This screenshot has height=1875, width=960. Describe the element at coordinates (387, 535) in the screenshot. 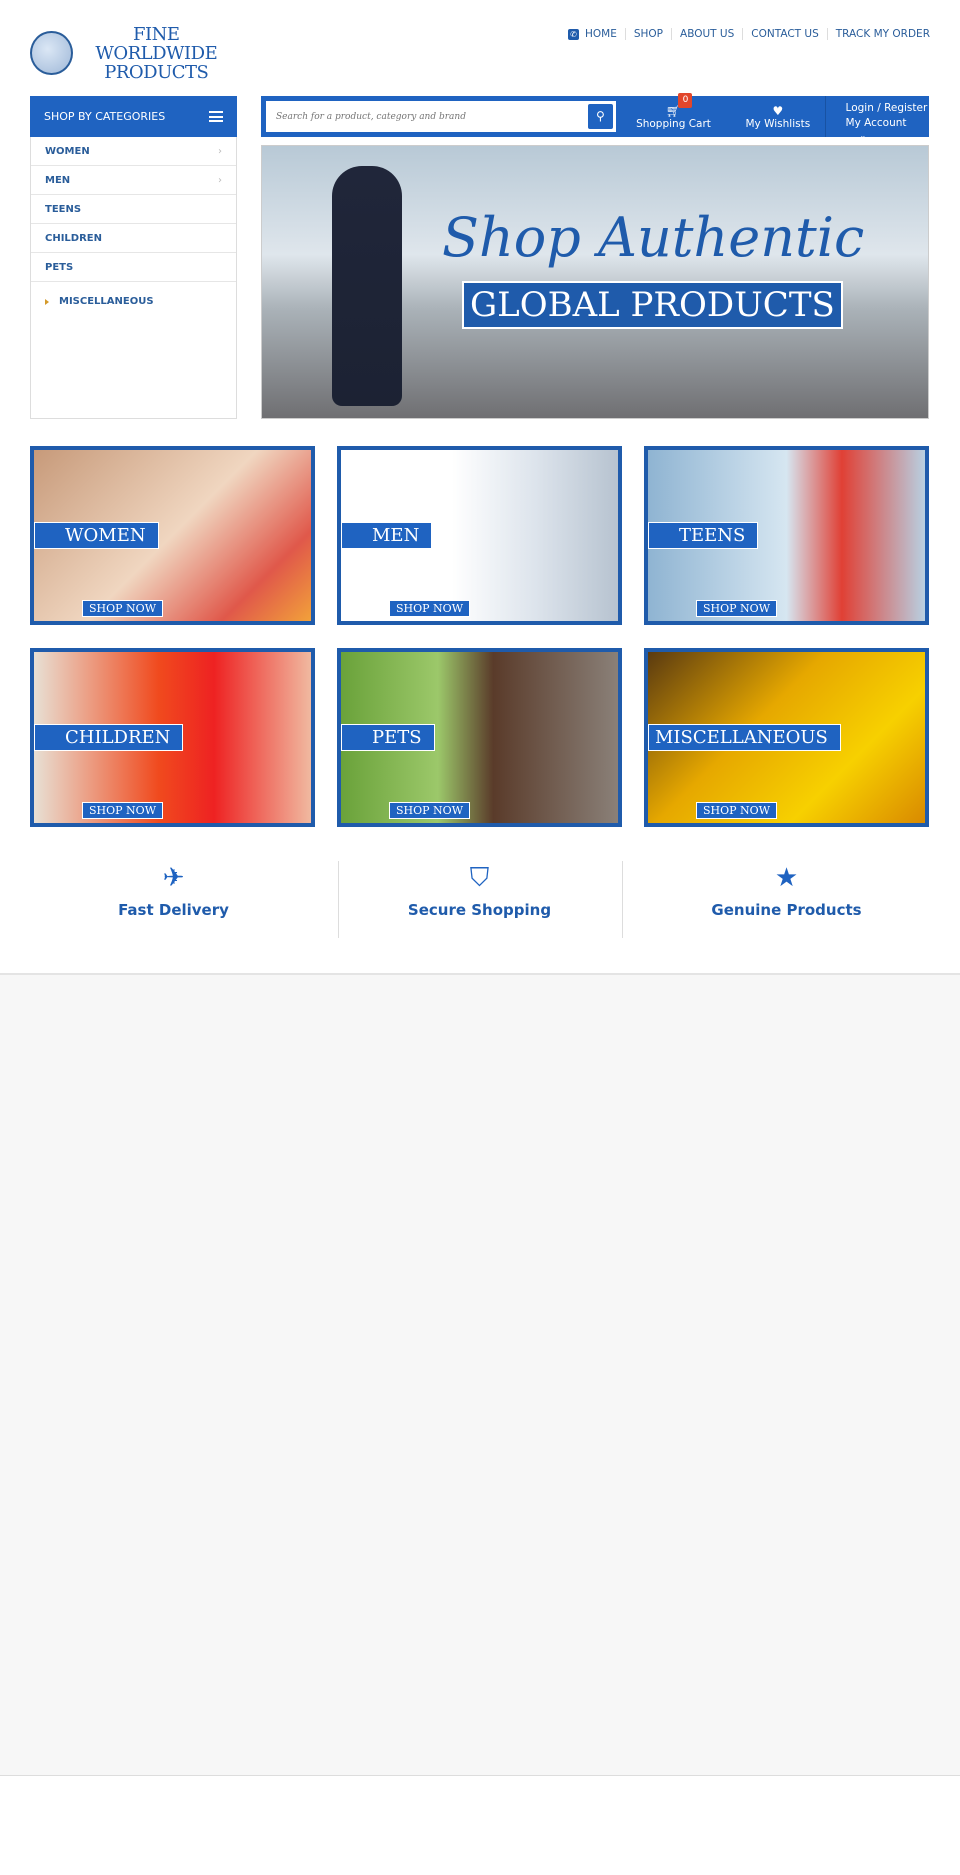

I see `tile-label: MEN` at that location.